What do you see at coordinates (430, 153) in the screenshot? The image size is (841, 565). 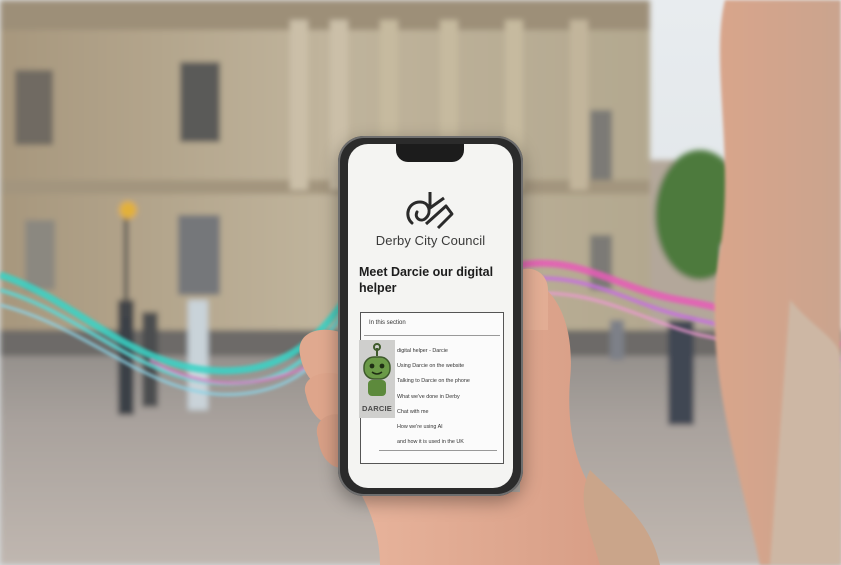 I see `phone-notch` at bounding box center [430, 153].